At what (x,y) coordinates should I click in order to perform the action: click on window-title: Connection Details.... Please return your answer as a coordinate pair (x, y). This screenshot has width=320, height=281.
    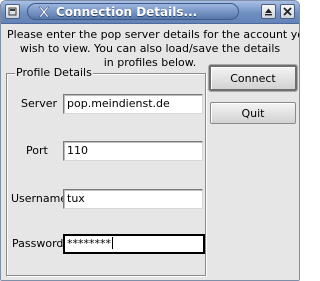
    Looking at the image, I should click on (127, 11).